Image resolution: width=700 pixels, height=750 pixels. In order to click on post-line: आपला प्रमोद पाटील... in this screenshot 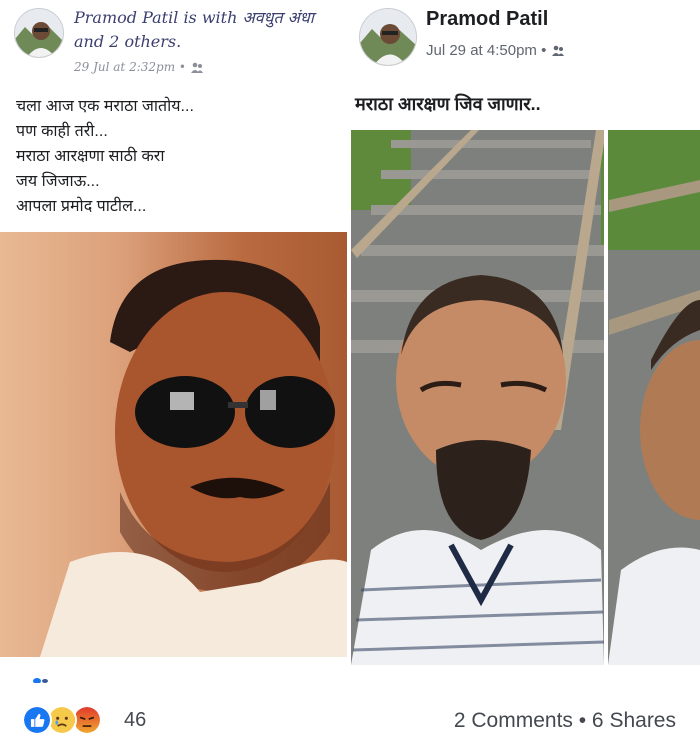, I will do `click(81, 206)`.